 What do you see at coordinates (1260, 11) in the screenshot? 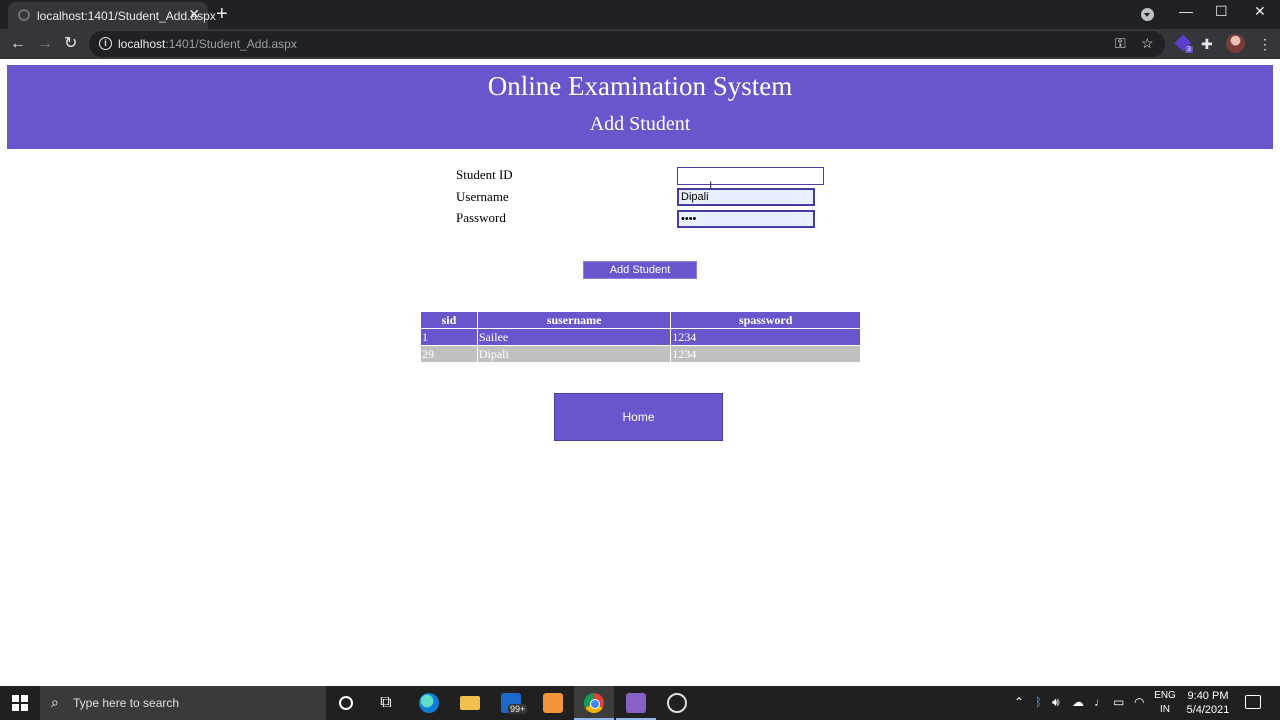
I see `close-window-button: ✕` at bounding box center [1260, 11].